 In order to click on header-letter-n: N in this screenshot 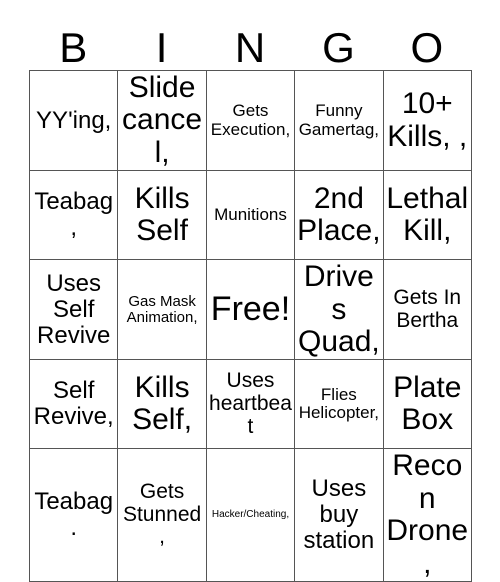, I will do `click(250, 47)`.